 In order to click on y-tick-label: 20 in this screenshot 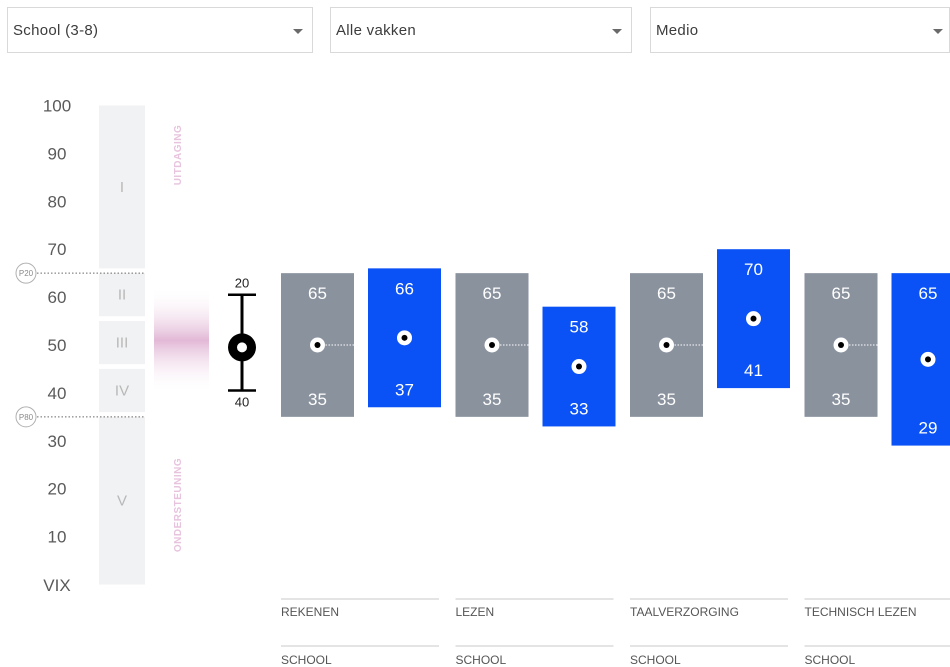, I will do `click(57, 489)`.